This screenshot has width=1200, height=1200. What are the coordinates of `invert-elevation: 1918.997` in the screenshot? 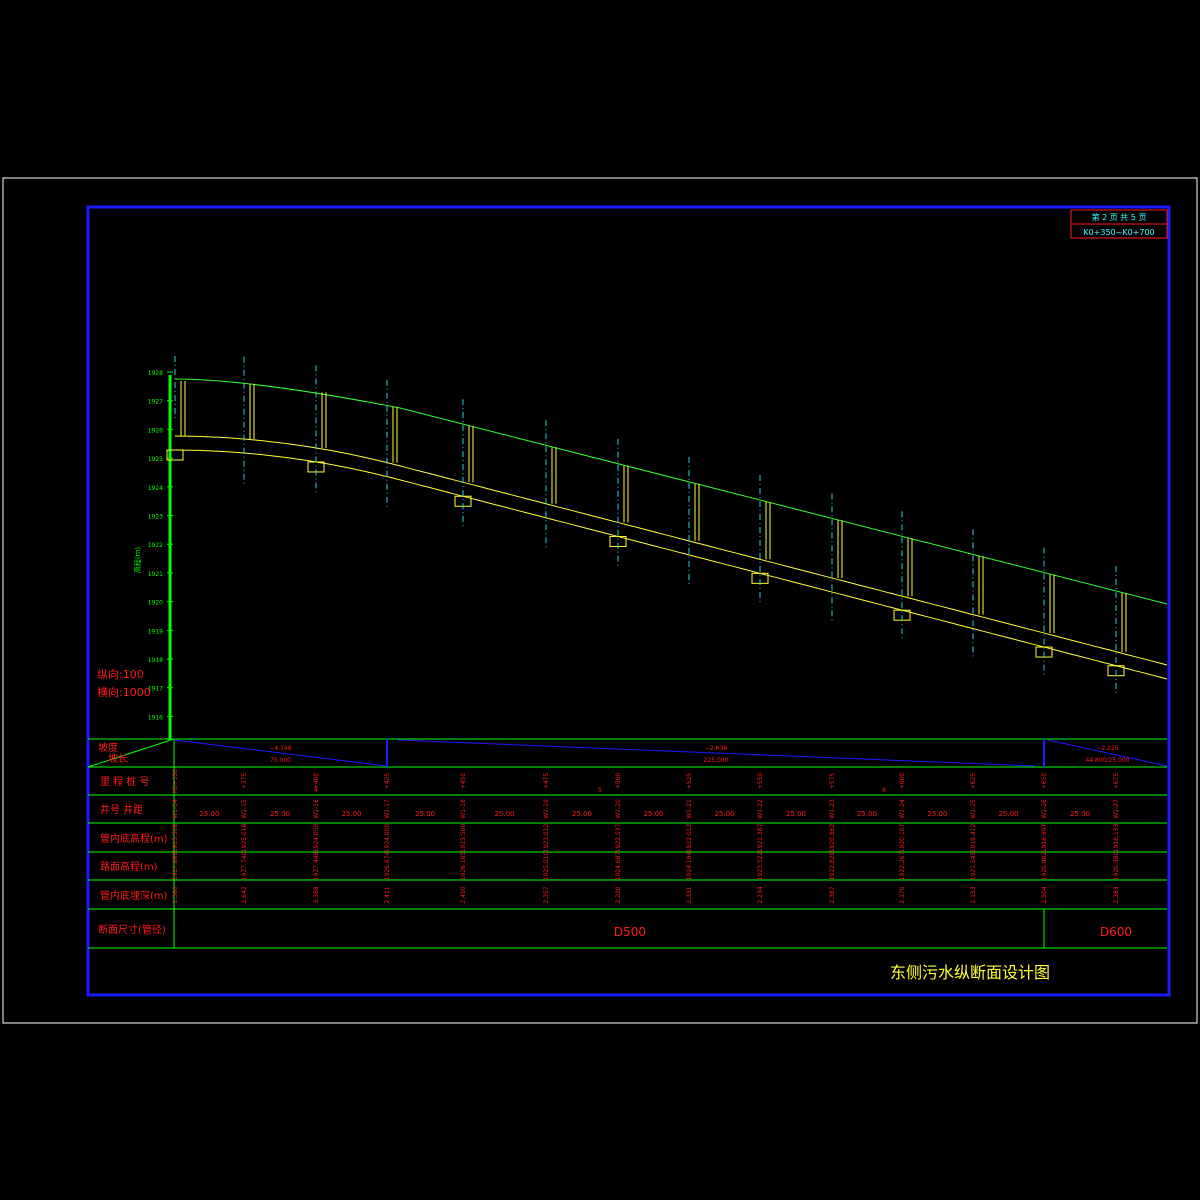 It's located at (1044, 838).